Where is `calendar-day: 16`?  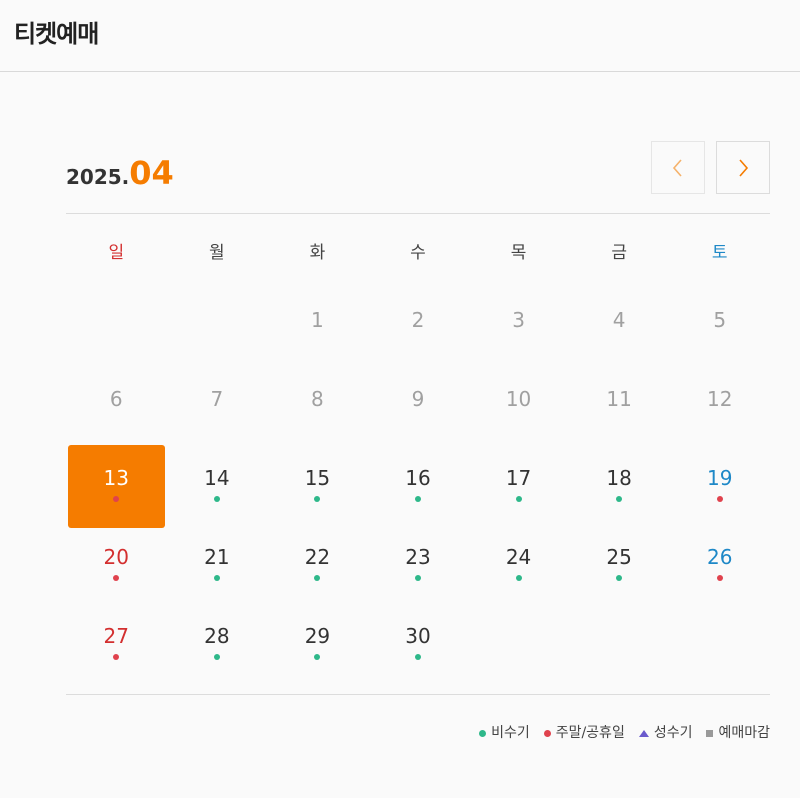
calendar-day: 16 is located at coordinates (418, 481).